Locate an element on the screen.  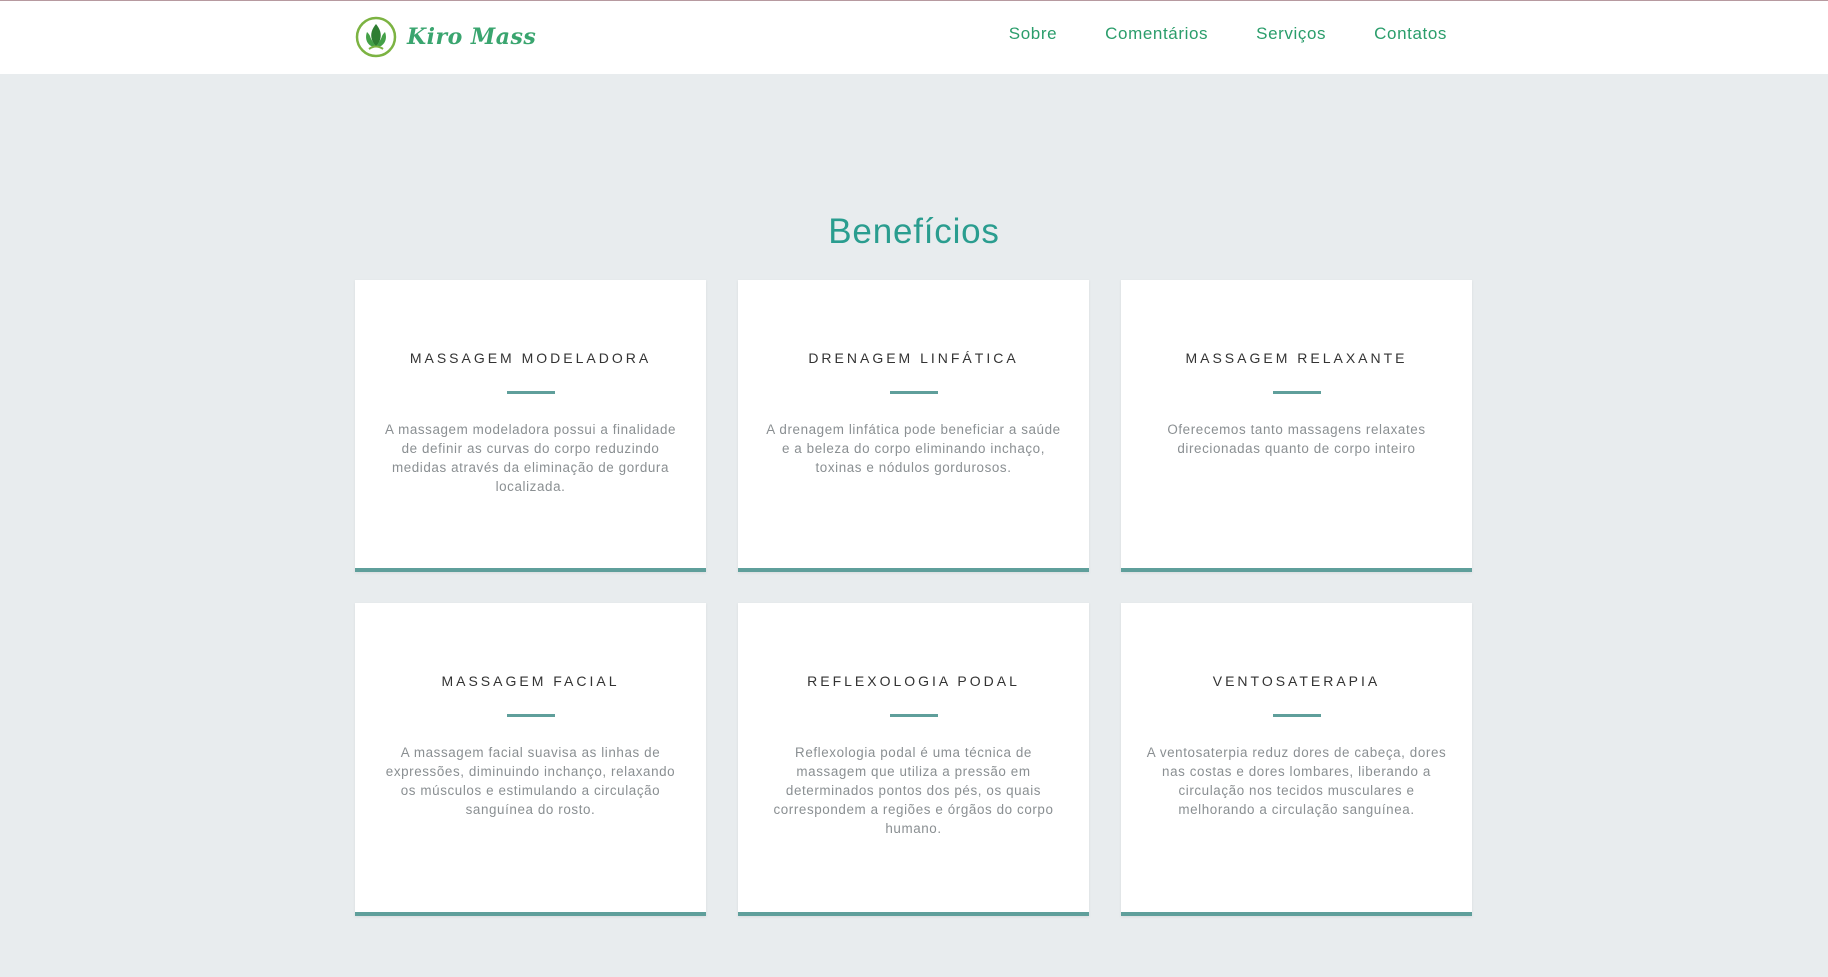
nav-link-contatos: Contatos is located at coordinates (1410, 34).